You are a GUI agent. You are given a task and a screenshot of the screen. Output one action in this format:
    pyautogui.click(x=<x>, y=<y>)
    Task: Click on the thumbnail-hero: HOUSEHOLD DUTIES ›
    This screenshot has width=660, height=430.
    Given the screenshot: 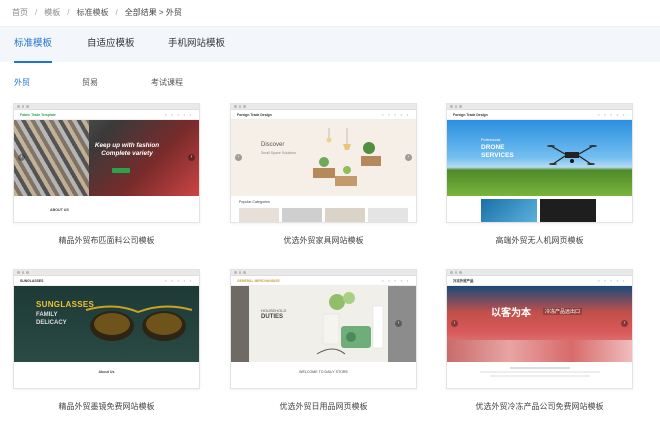 What is the action you would take?
    pyautogui.click(x=323, y=324)
    